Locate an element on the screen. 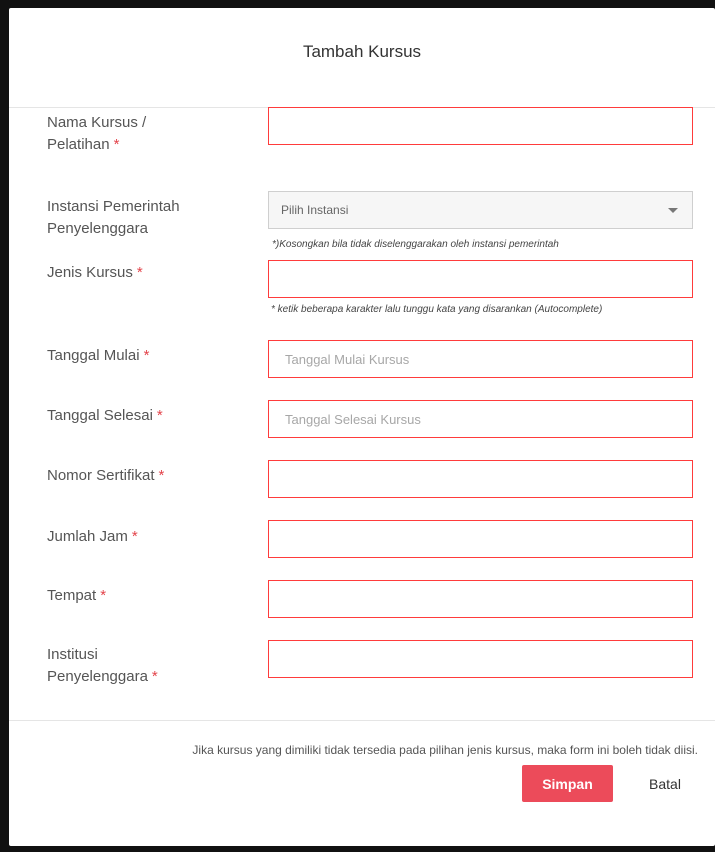 This screenshot has height=852, width=715. jenis-kursus-input is located at coordinates (480, 279).